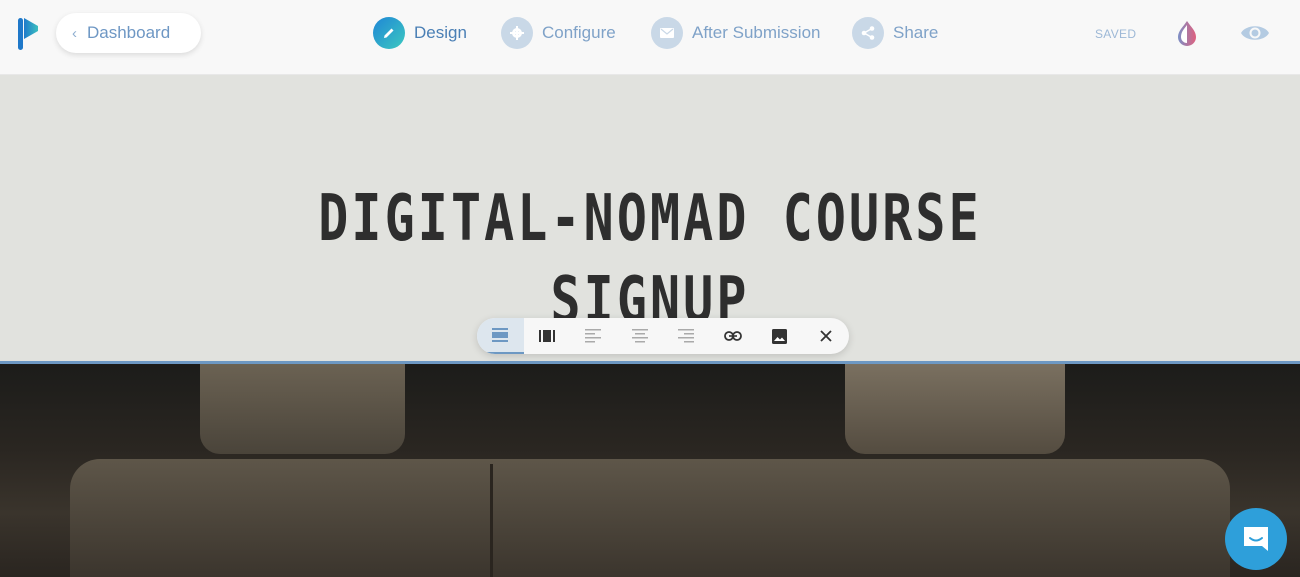 This screenshot has height=577, width=1300. I want to click on boxed-layout-icon, so click(546, 336).